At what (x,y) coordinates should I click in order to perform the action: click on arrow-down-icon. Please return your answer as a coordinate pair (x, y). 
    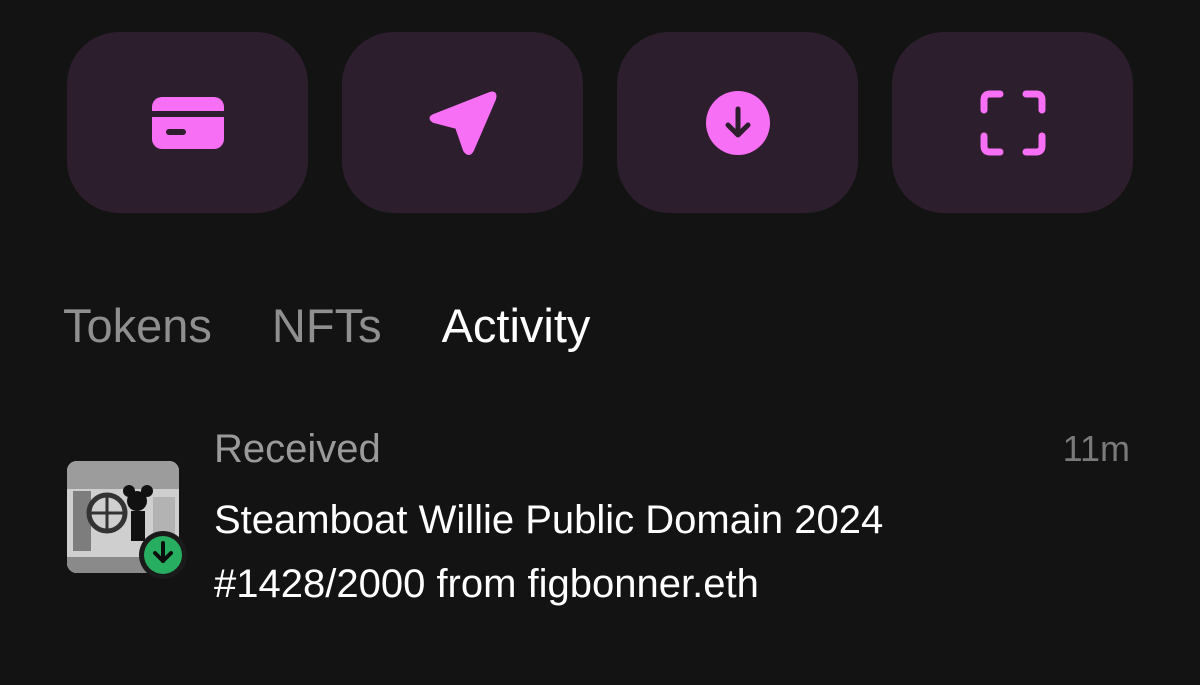
    Looking at the image, I should click on (163, 555).